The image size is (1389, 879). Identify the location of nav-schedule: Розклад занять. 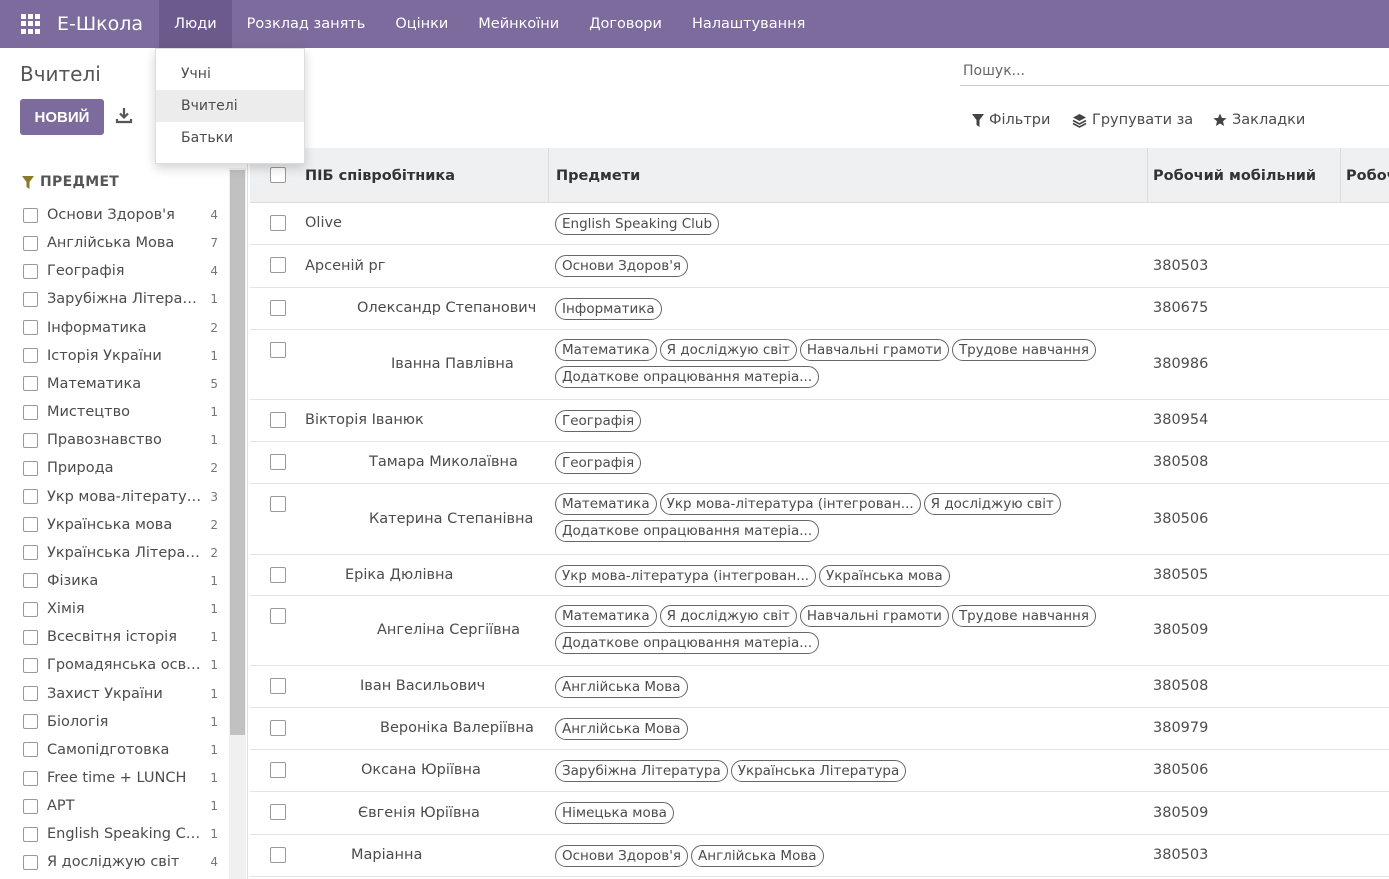
(306, 24).